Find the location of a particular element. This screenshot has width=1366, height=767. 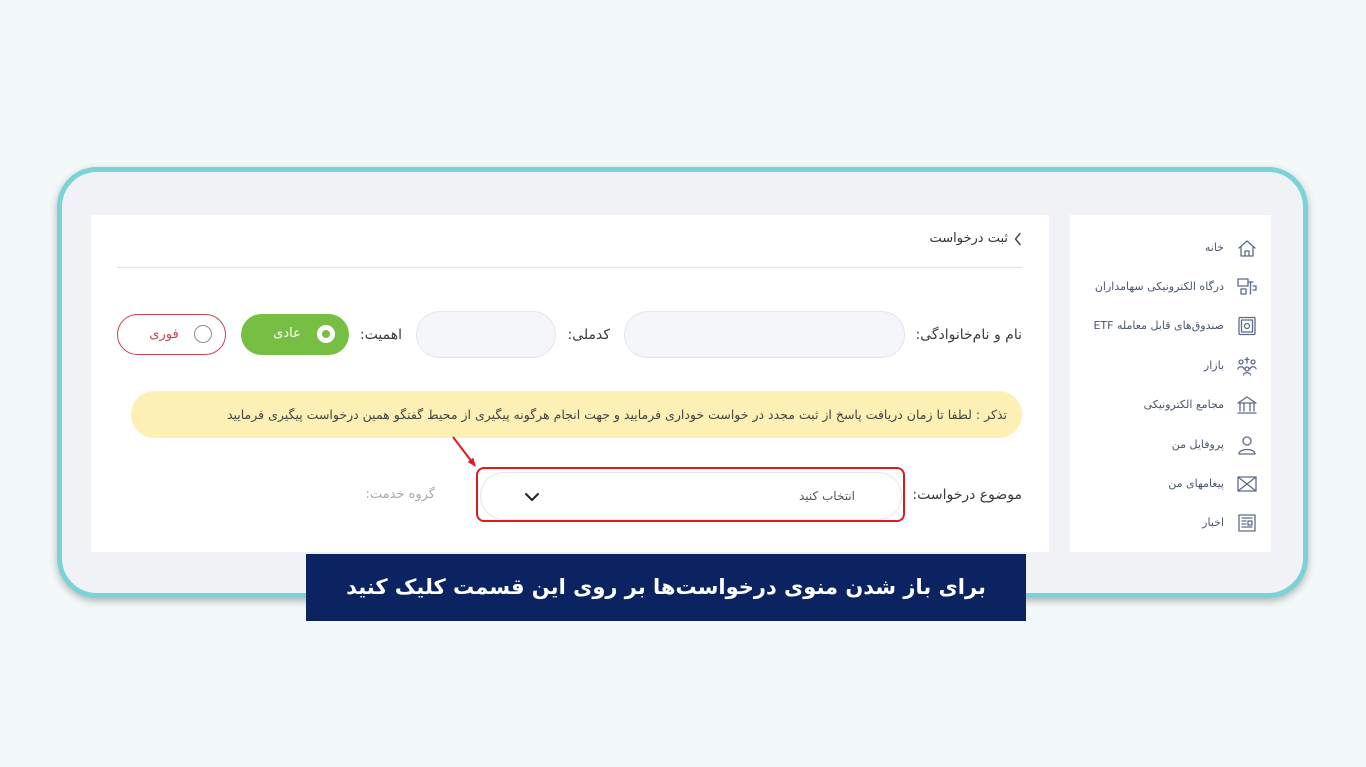

priority-normal-label: عادی is located at coordinates (287, 333).